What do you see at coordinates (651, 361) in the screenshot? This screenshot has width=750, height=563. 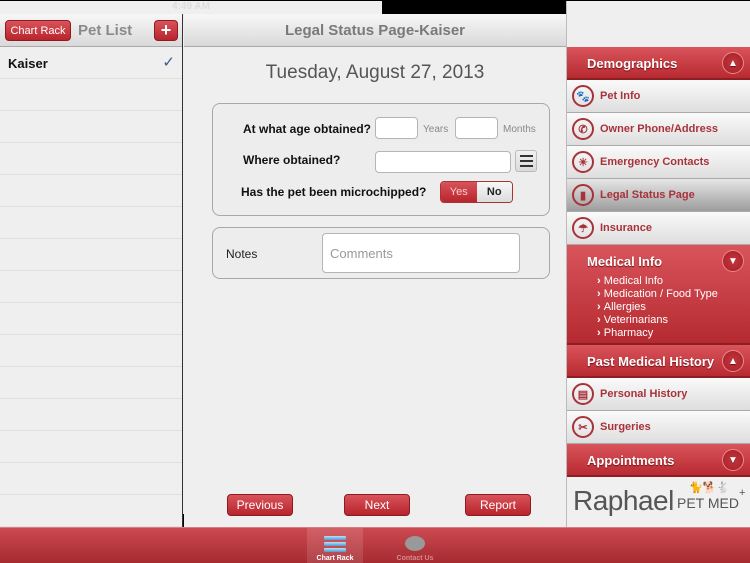 I see `section-title: Past Medical History` at bounding box center [651, 361].